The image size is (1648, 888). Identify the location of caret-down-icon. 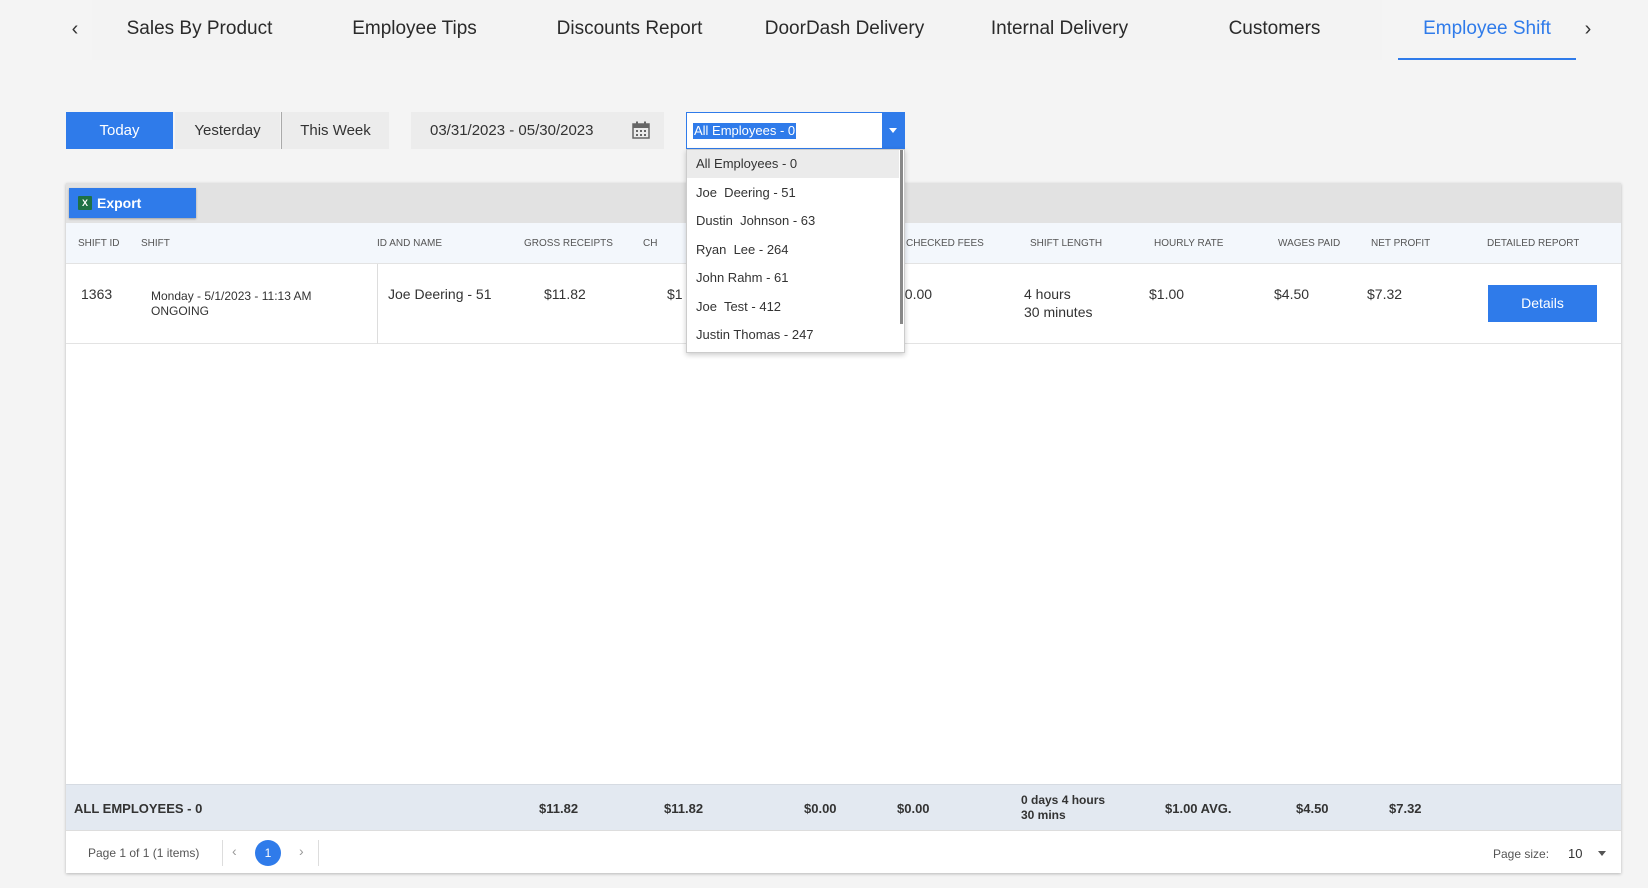
(893, 130).